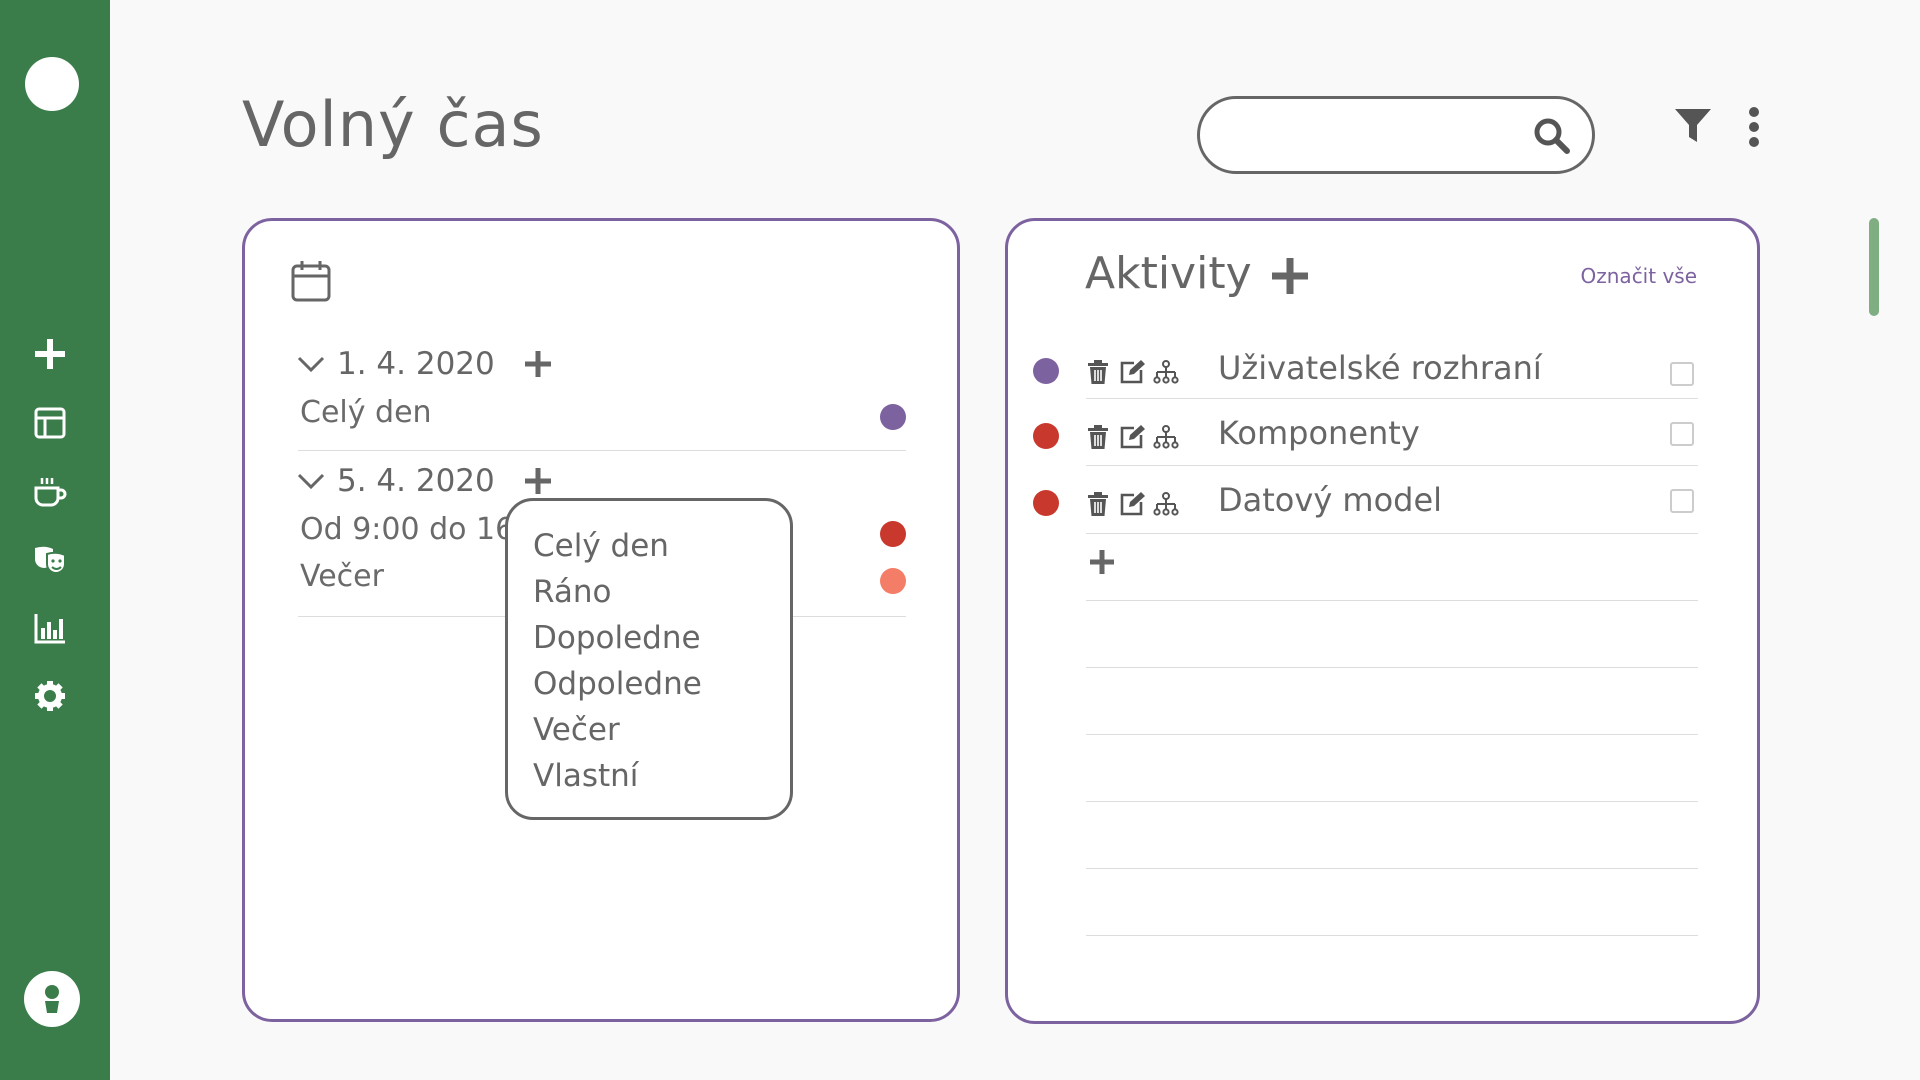 The height and width of the screenshot is (1080, 1920). Describe the element at coordinates (50, 492) in the screenshot. I see `coffee-icon` at that location.